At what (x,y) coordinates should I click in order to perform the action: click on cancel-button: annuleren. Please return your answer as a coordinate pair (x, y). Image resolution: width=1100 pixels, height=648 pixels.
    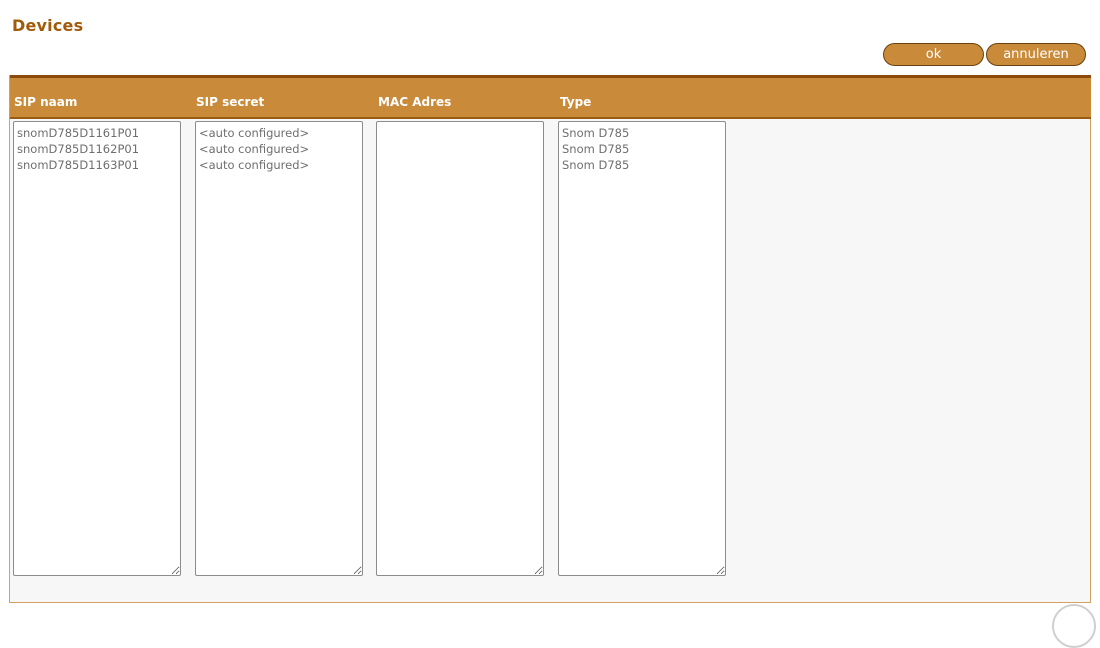
    Looking at the image, I should click on (1036, 54).